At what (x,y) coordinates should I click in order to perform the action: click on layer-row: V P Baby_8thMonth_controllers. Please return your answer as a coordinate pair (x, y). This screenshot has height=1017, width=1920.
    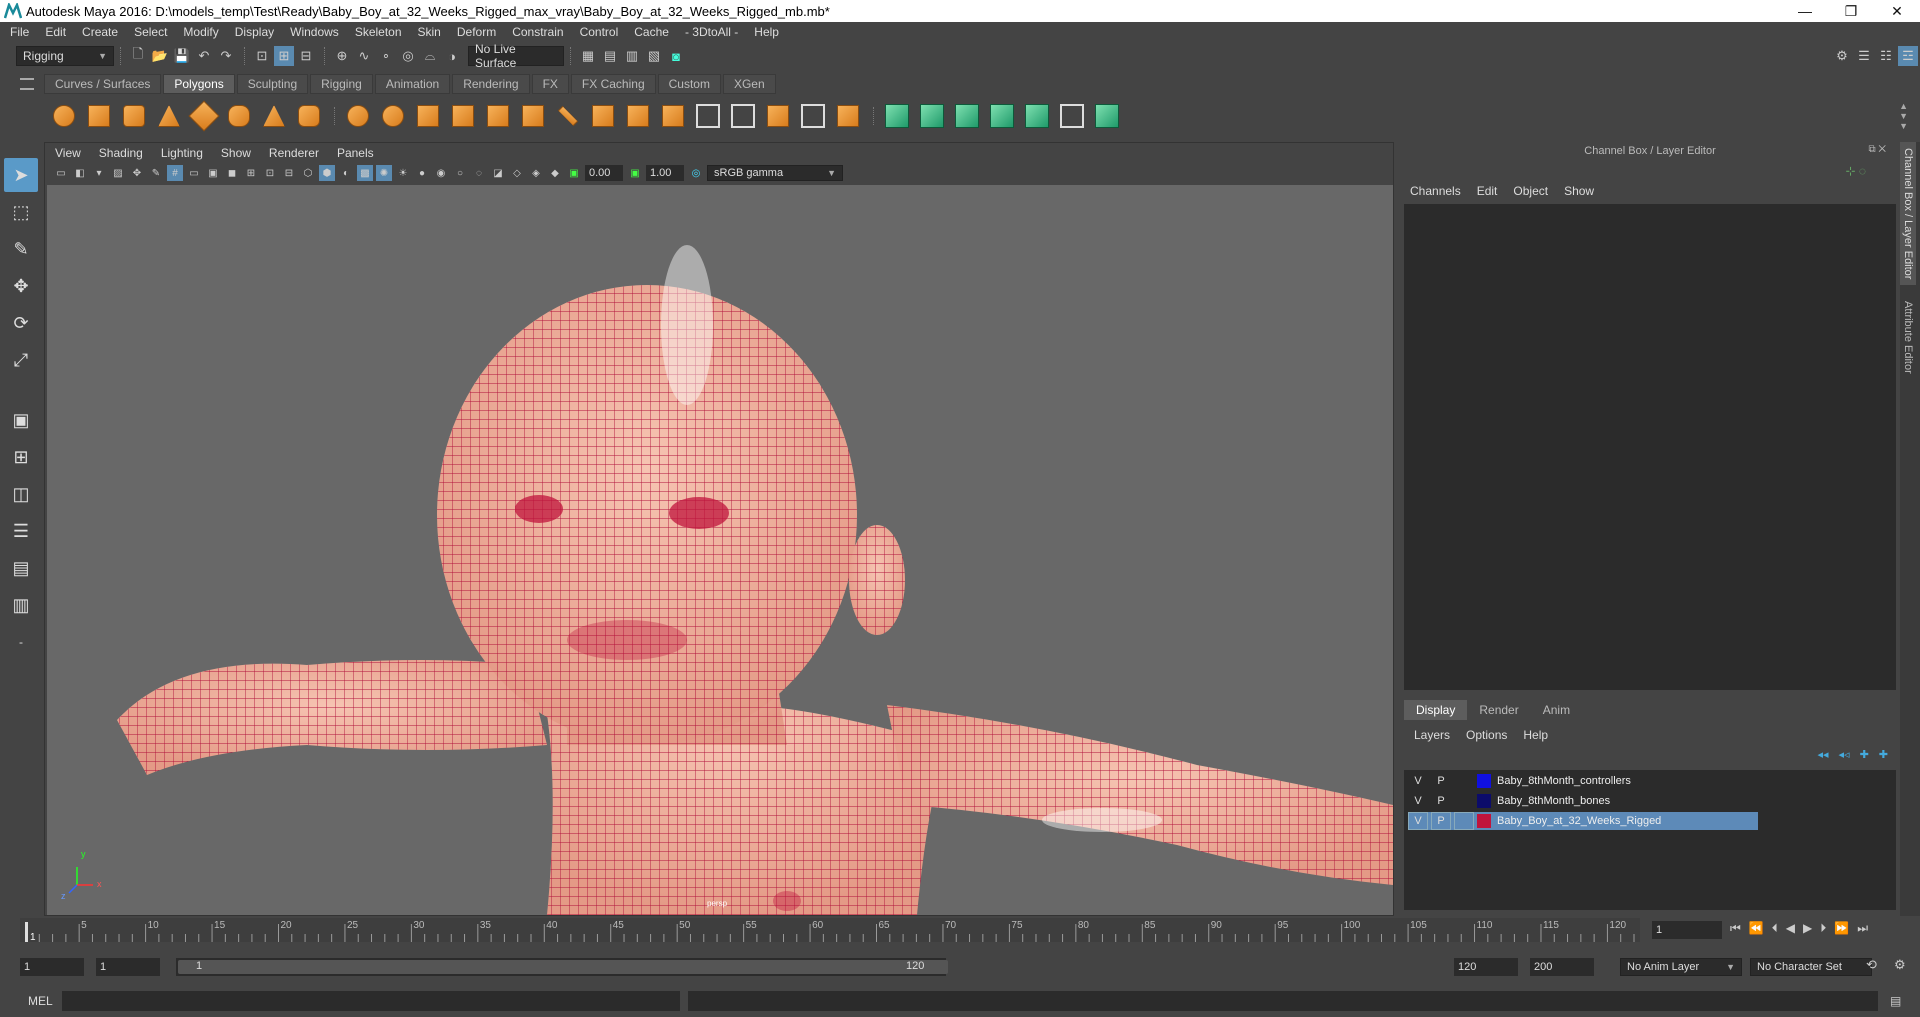
    Looking at the image, I should click on (1583, 781).